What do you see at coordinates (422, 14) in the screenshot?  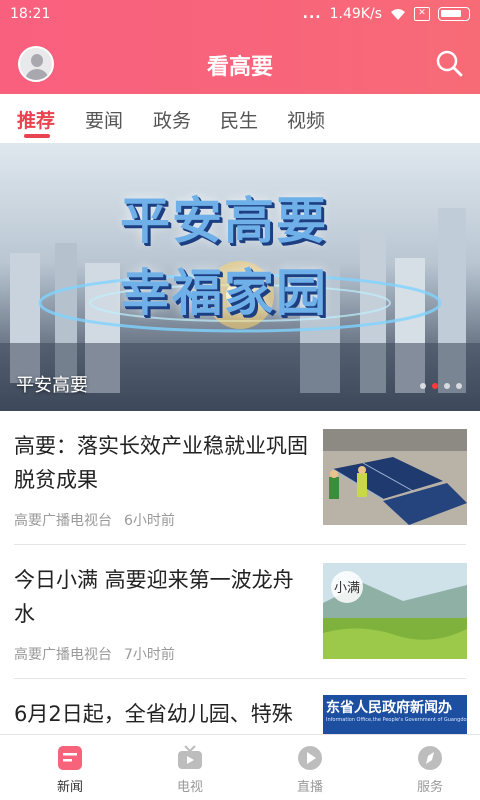 I see `no-sim-icon: ✕` at bounding box center [422, 14].